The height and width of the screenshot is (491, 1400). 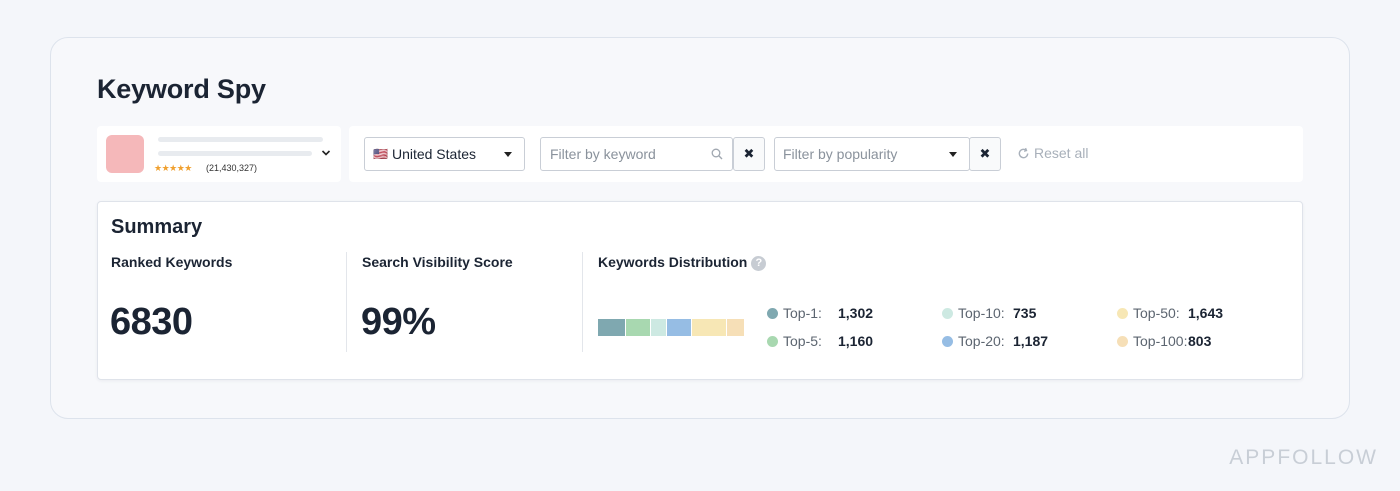 What do you see at coordinates (1156, 313) in the screenshot?
I see `legend-label: Top-50:` at bounding box center [1156, 313].